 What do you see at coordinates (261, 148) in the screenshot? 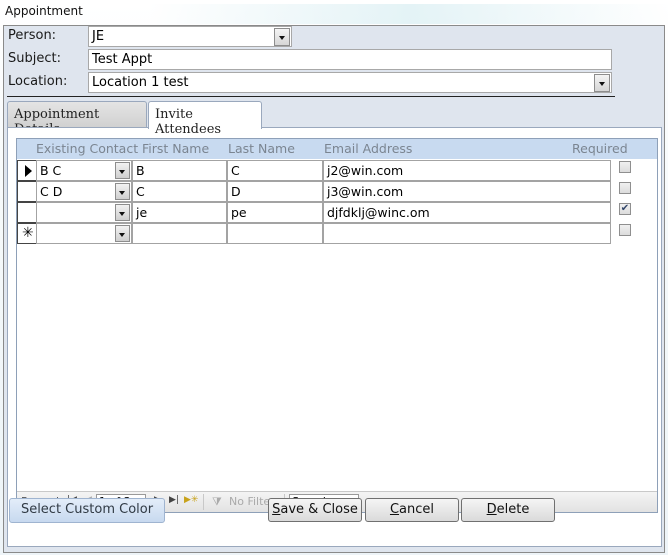
I see `col-last-name: Last Name` at bounding box center [261, 148].